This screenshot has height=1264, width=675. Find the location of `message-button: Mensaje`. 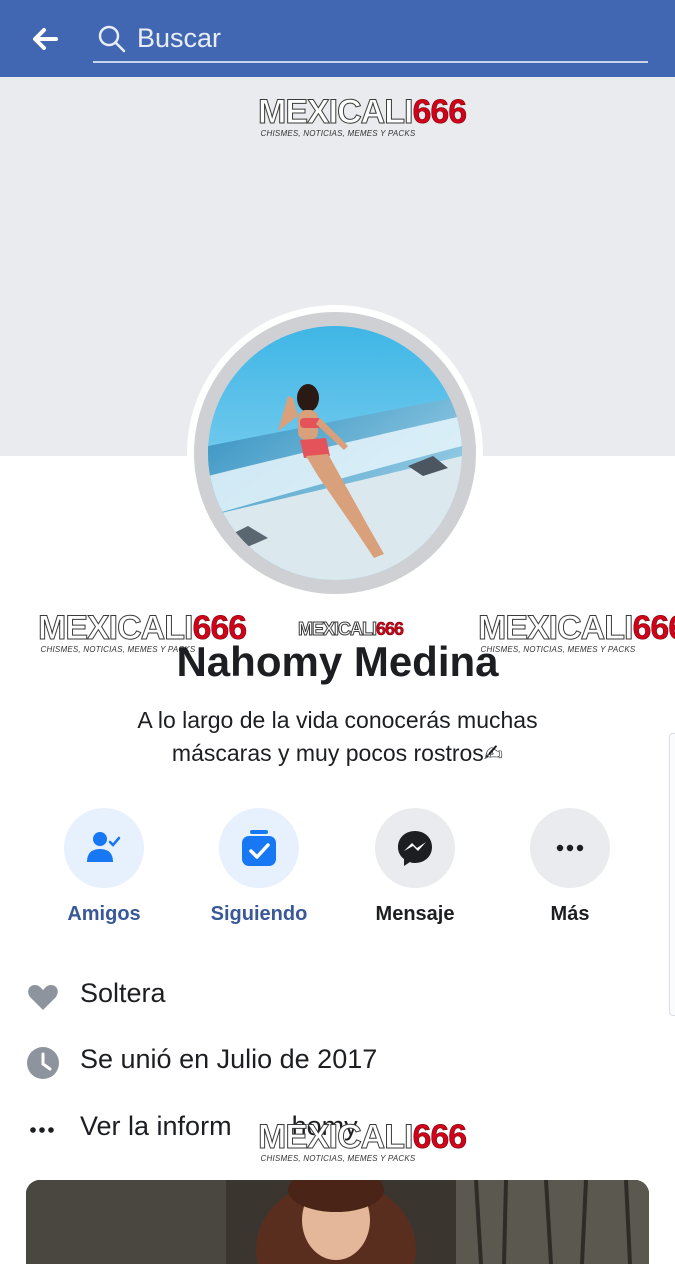

message-button: Mensaje is located at coordinates (415, 867).